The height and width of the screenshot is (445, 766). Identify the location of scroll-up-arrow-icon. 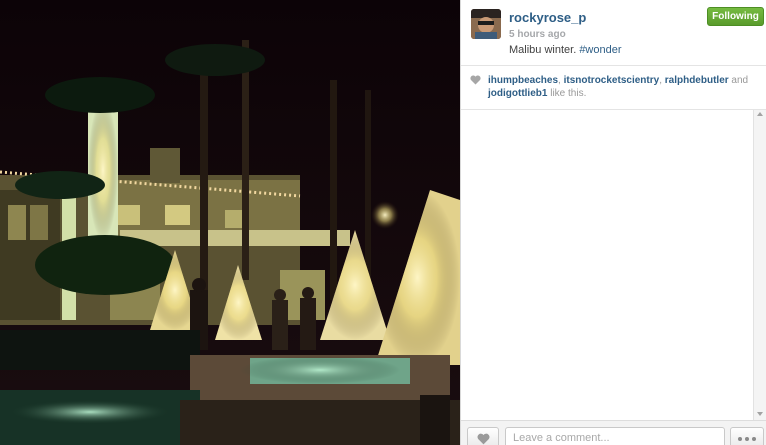
(760, 114).